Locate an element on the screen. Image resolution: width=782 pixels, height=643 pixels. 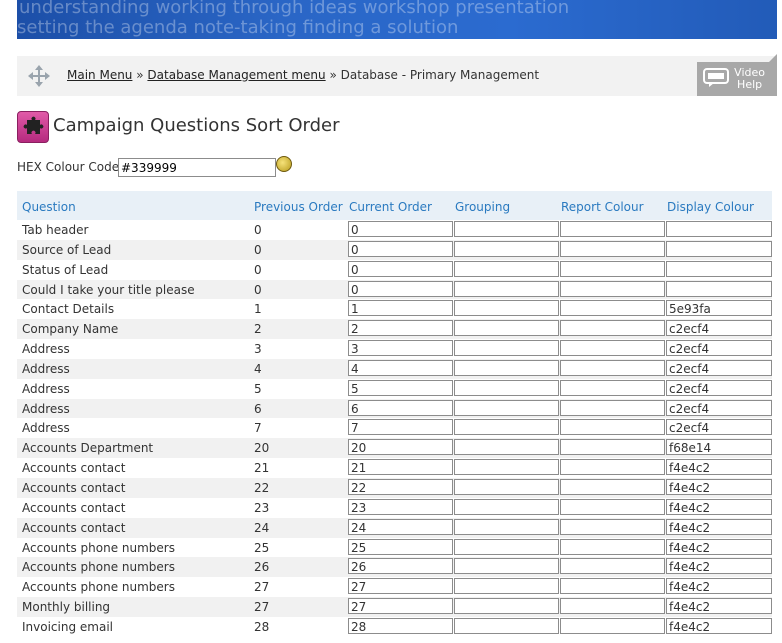
breadcrumb-main-menu-link: Main Menu is located at coordinates (99, 75).